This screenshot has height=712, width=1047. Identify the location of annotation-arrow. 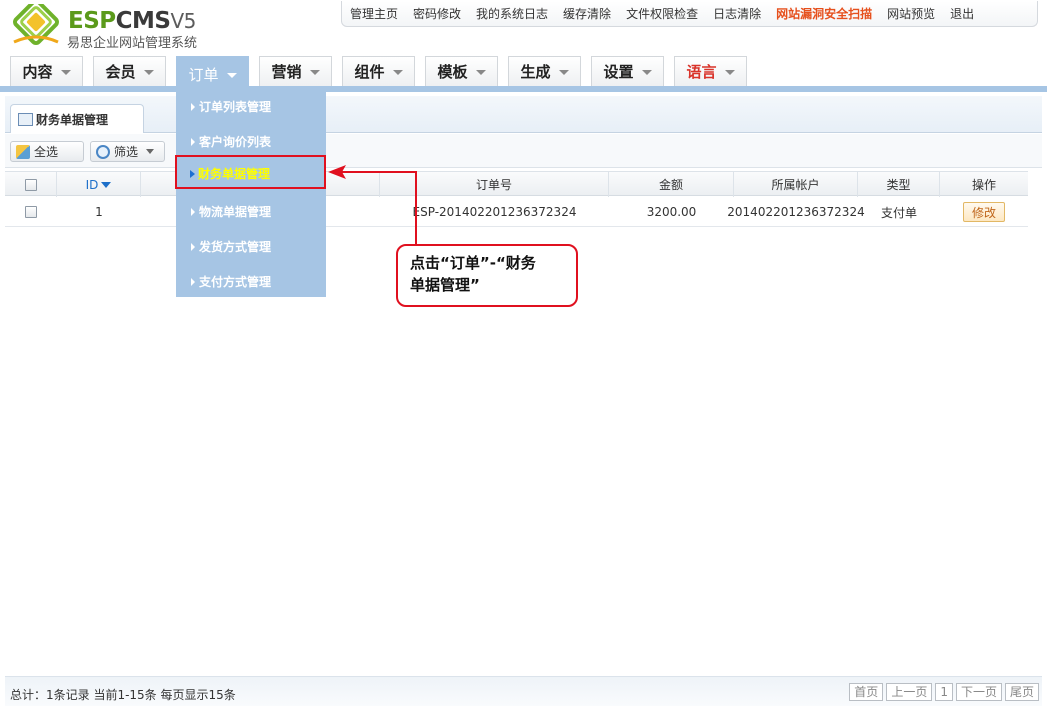
(372, 205).